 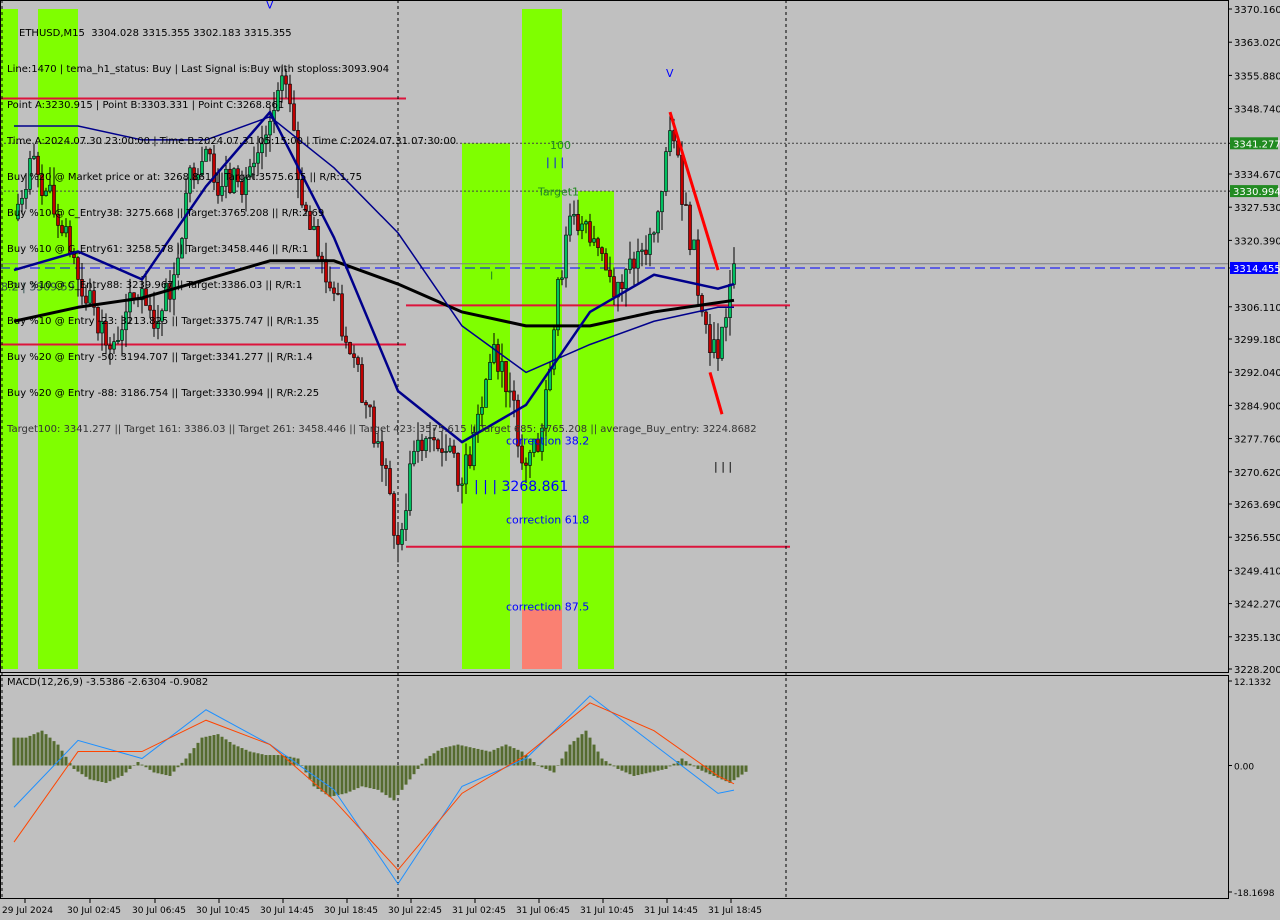 What do you see at coordinates (1257, 638) in the screenshot?
I see `y-tick-label: 3235.130` at bounding box center [1257, 638].